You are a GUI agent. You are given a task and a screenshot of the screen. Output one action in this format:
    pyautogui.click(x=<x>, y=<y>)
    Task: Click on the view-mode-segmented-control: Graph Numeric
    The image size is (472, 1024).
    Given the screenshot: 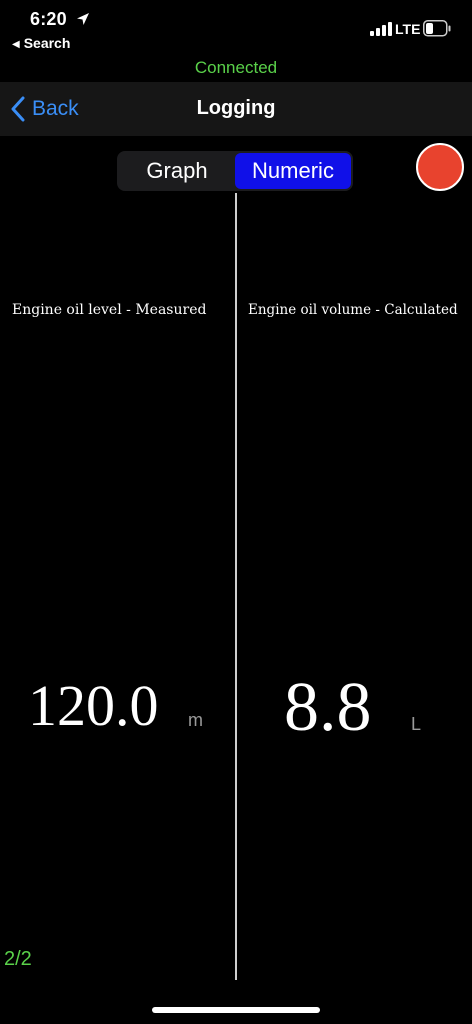 What is the action you would take?
    pyautogui.click(x=235, y=171)
    